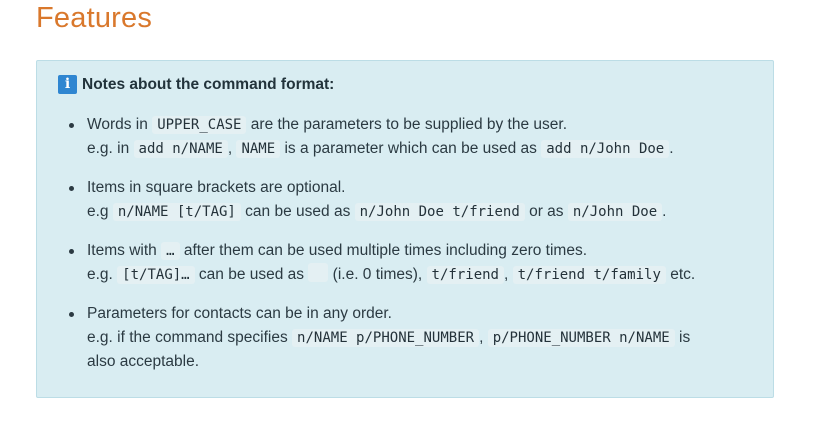  I want to click on inline-code: add n/NAME, so click(180, 149).